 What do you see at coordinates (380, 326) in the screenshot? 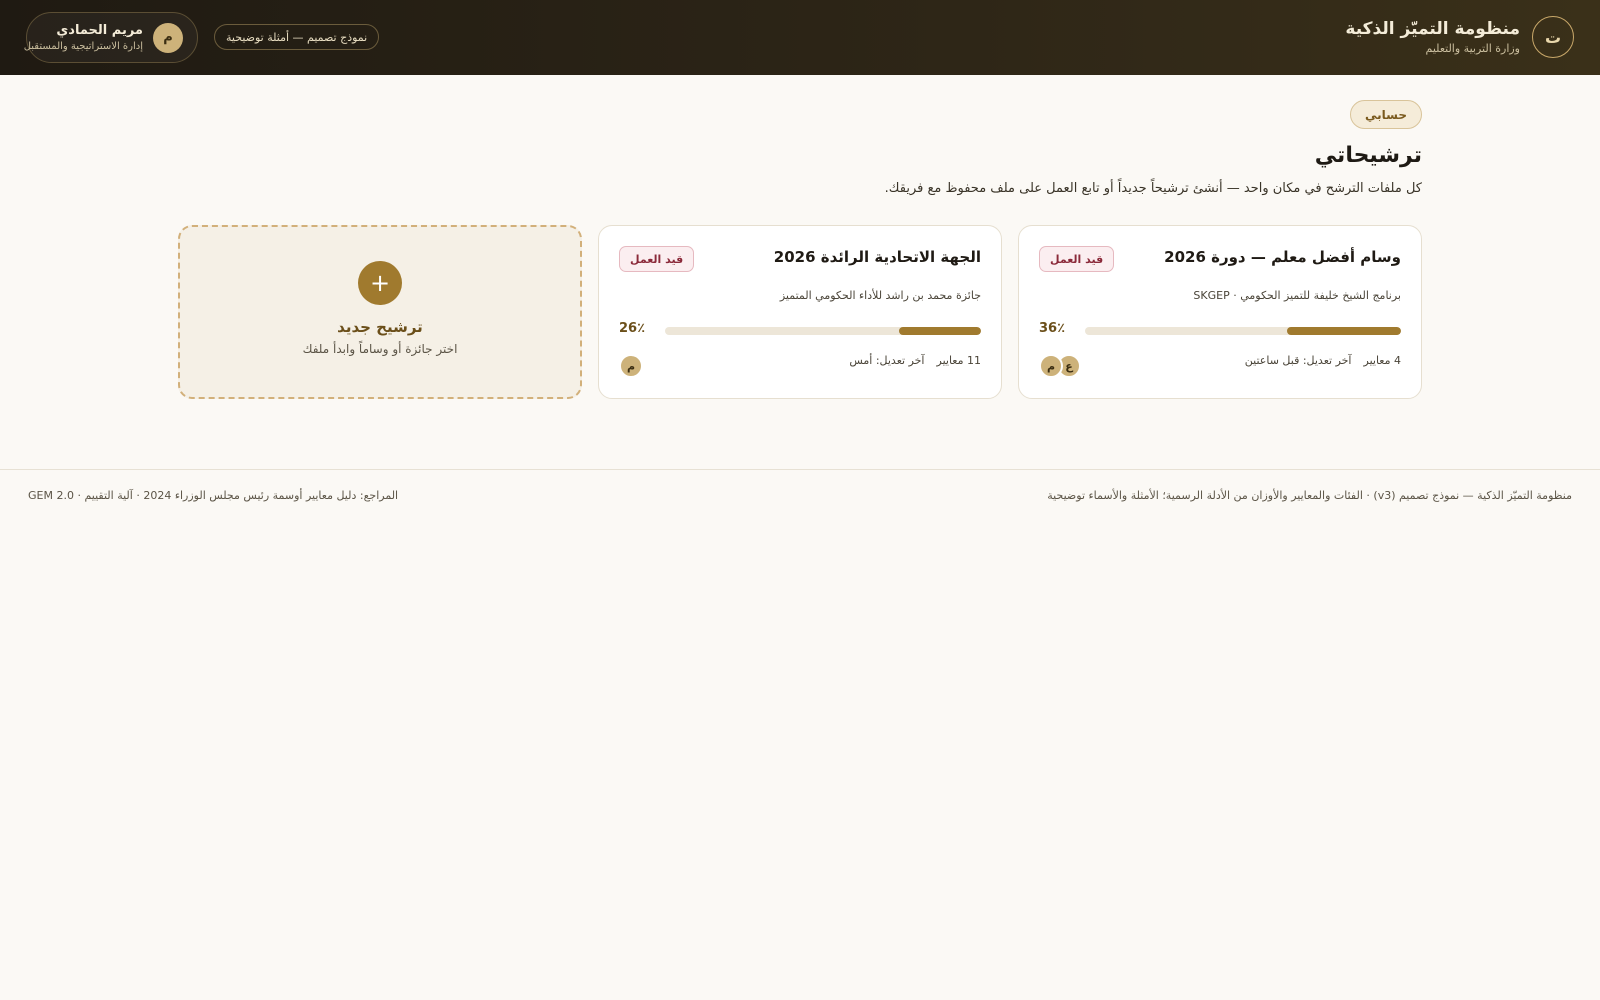
I see `new-nomination-title: ترشيح جديد` at bounding box center [380, 326].